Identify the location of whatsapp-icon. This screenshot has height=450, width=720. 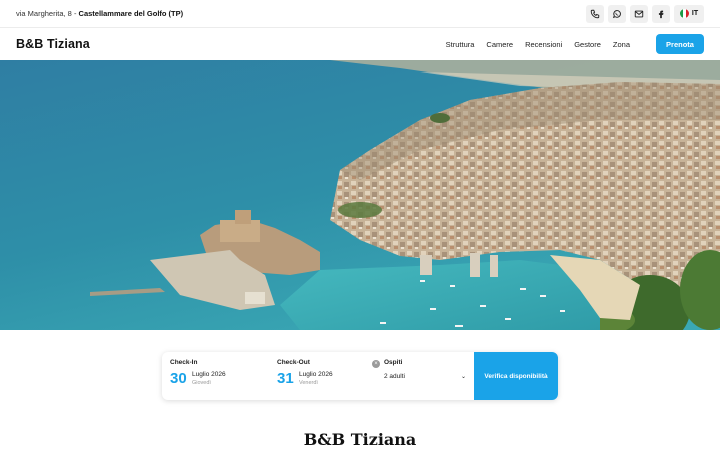
(616, 13).